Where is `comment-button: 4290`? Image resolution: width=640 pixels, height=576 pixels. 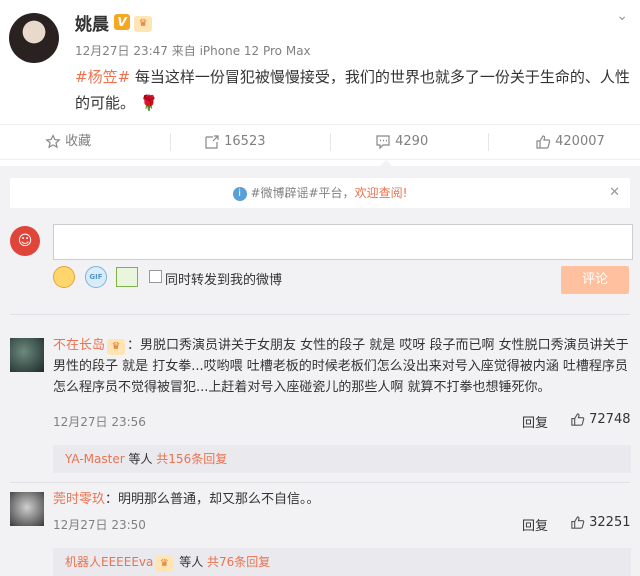 comment-button: 4290 is located at coordinates (401, 142).